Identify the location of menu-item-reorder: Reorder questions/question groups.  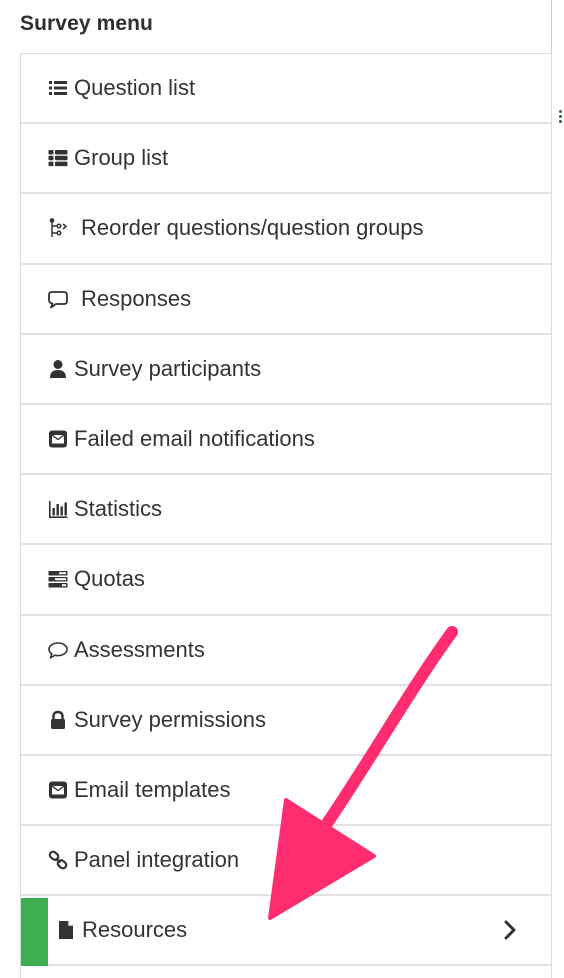
(286, 229).